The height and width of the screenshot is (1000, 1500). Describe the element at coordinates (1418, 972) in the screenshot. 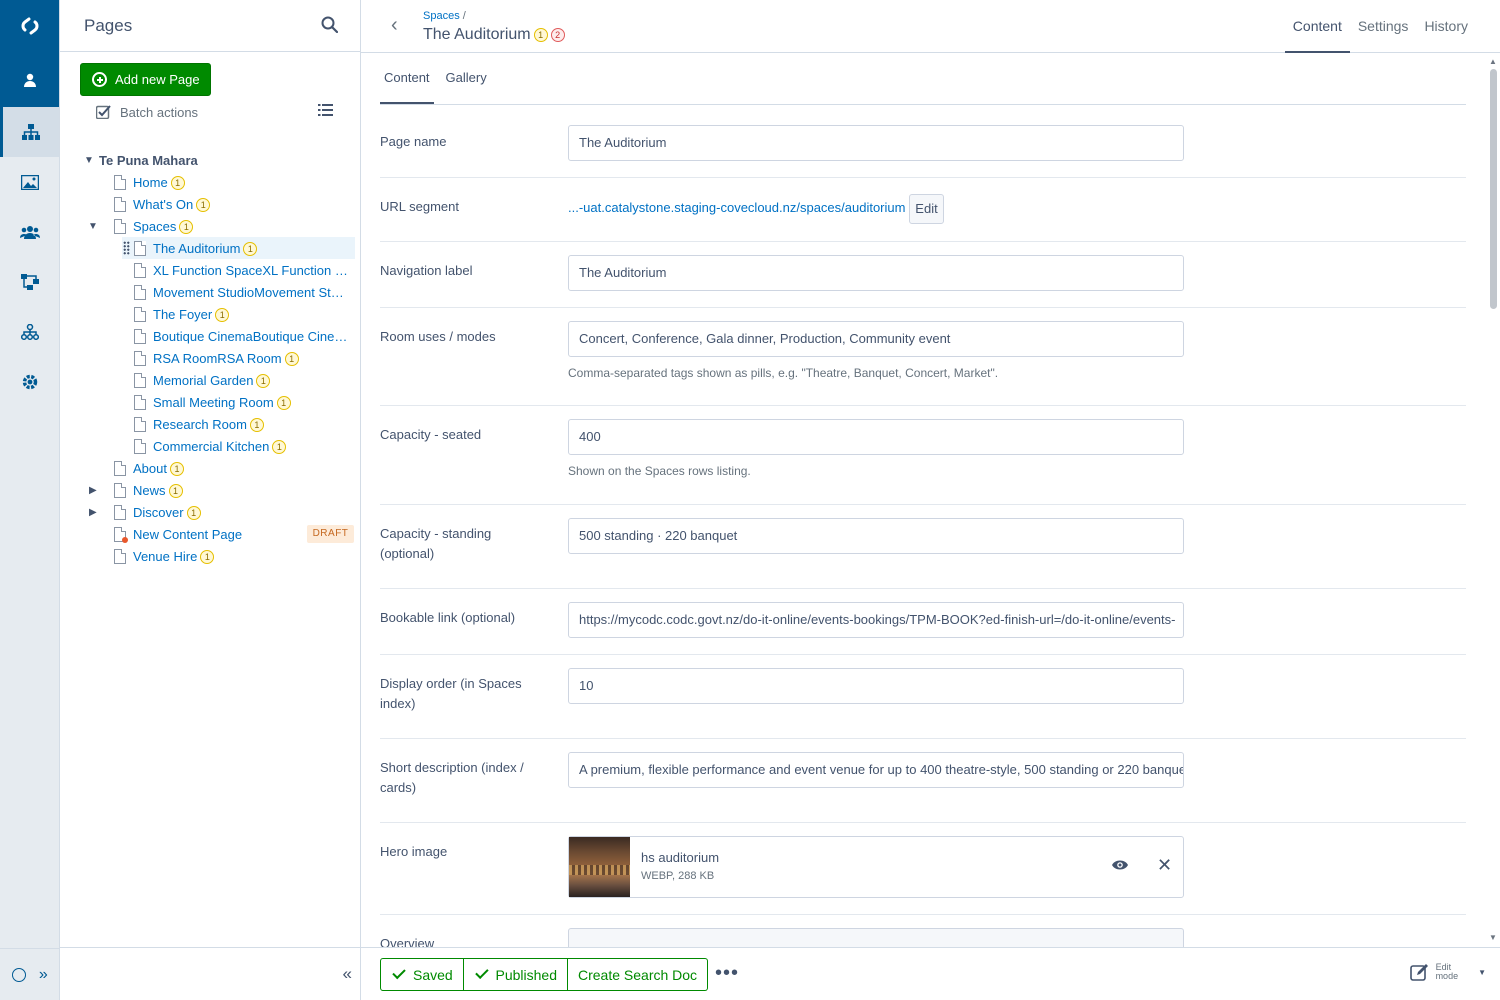

I see `edit-pencil-icon` at that location.